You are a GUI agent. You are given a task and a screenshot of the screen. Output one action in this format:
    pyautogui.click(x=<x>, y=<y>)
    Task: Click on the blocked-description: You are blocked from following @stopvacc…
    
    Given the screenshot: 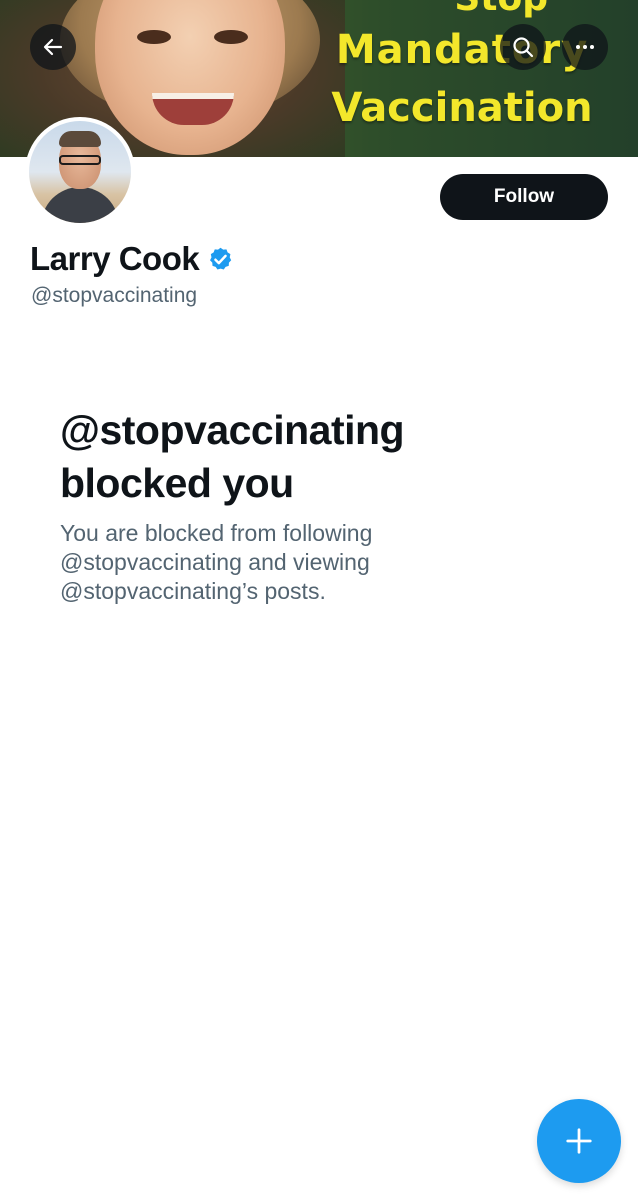 What is the action you would take?
    pyautogui.click(x=260, y=562)
    